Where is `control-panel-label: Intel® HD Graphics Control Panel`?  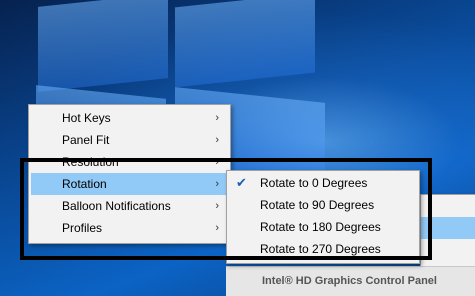
control-panel-label: Intel® HD Graphics Control Panel is located at coordinates (349, 281).